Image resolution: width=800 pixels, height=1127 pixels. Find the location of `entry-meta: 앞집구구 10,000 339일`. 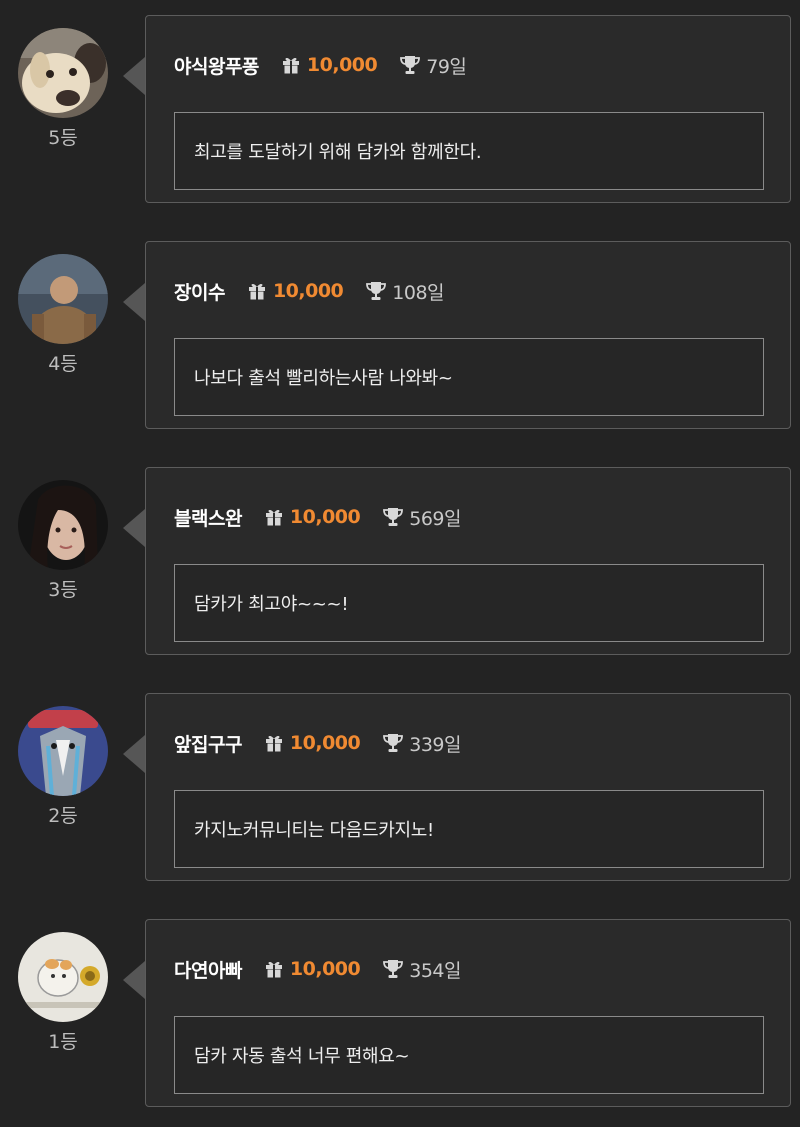

entry-meta: 앞집구구 10,000 339일 is located at coordinates (317, 743).